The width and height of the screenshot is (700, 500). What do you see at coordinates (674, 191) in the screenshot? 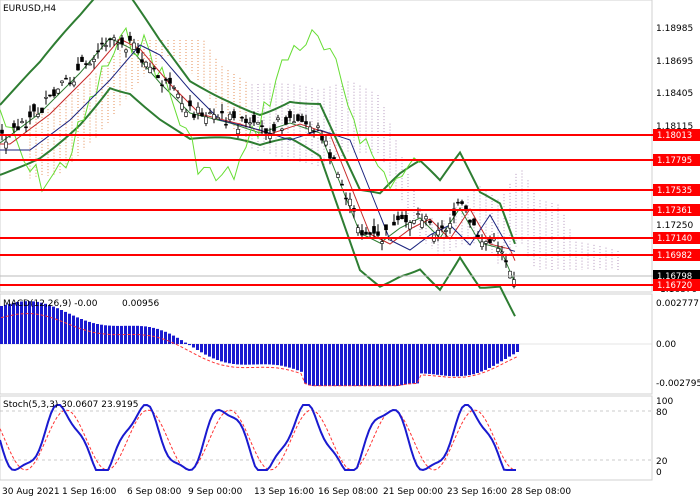
I see `level-label: 1.17535` at bounding box center [674, 191].